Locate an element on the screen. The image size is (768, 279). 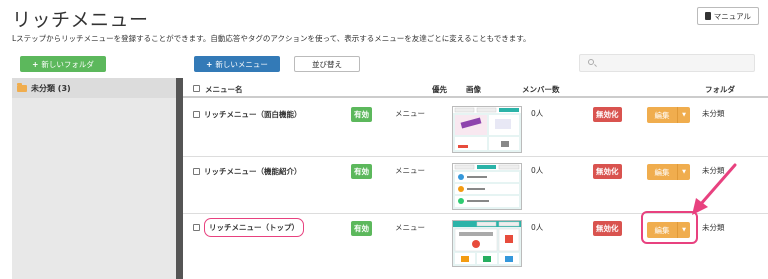
search-input is located at coordinates (667, 63).